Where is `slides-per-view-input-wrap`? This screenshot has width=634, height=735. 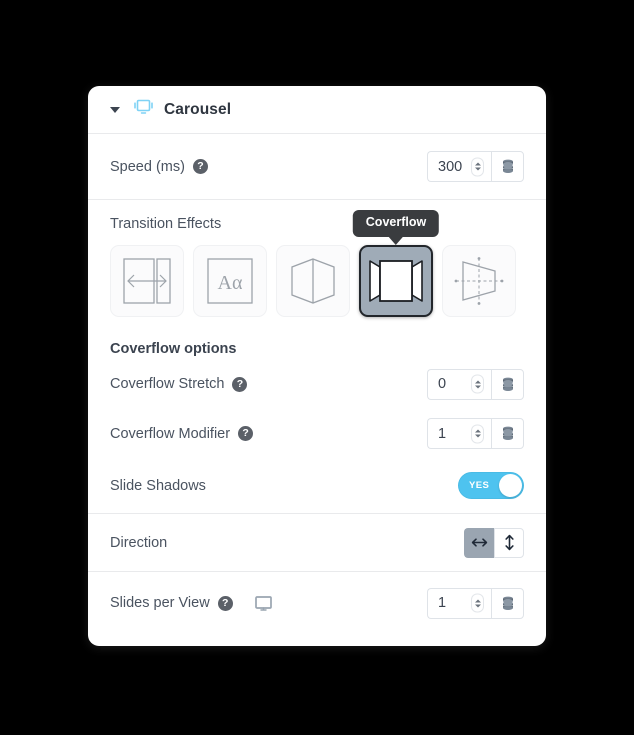 slides-per-view-input-wrap is located at coordinates (459, 603).